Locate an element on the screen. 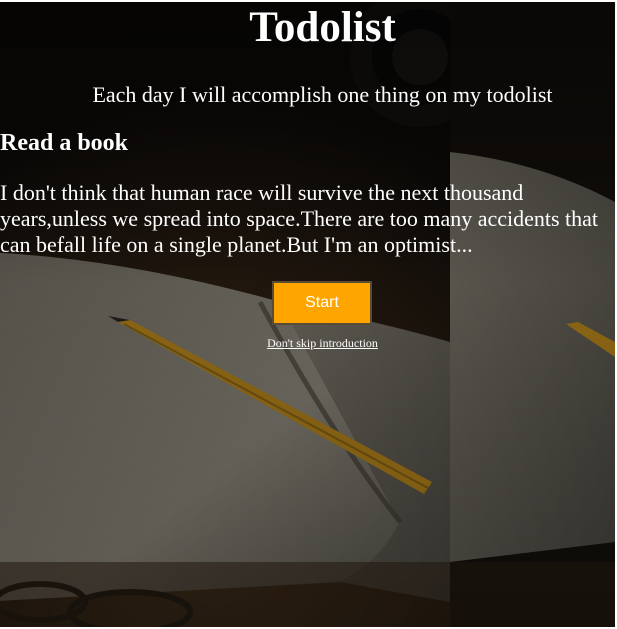 The image size is (617, 629). page-title: Todolist is located at coordinates (322, 27).